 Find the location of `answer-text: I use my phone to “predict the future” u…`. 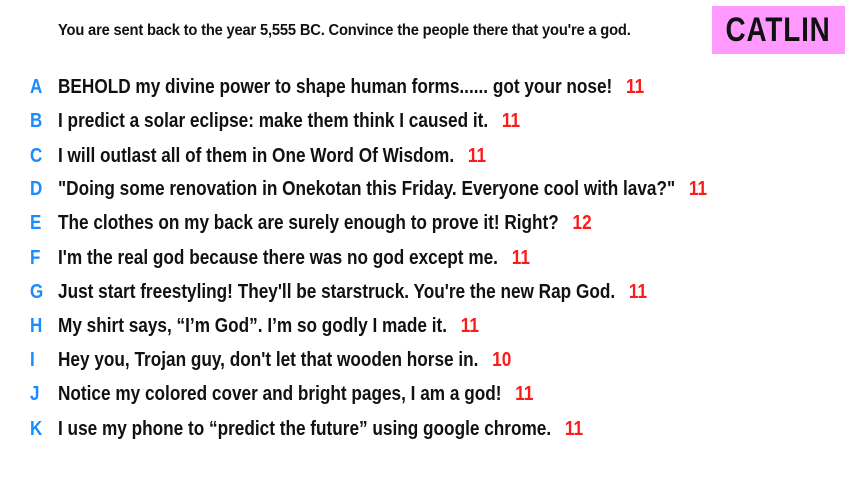

answer-text: I use my phone to “predict the future” u… is located at coordinates (305, 428).